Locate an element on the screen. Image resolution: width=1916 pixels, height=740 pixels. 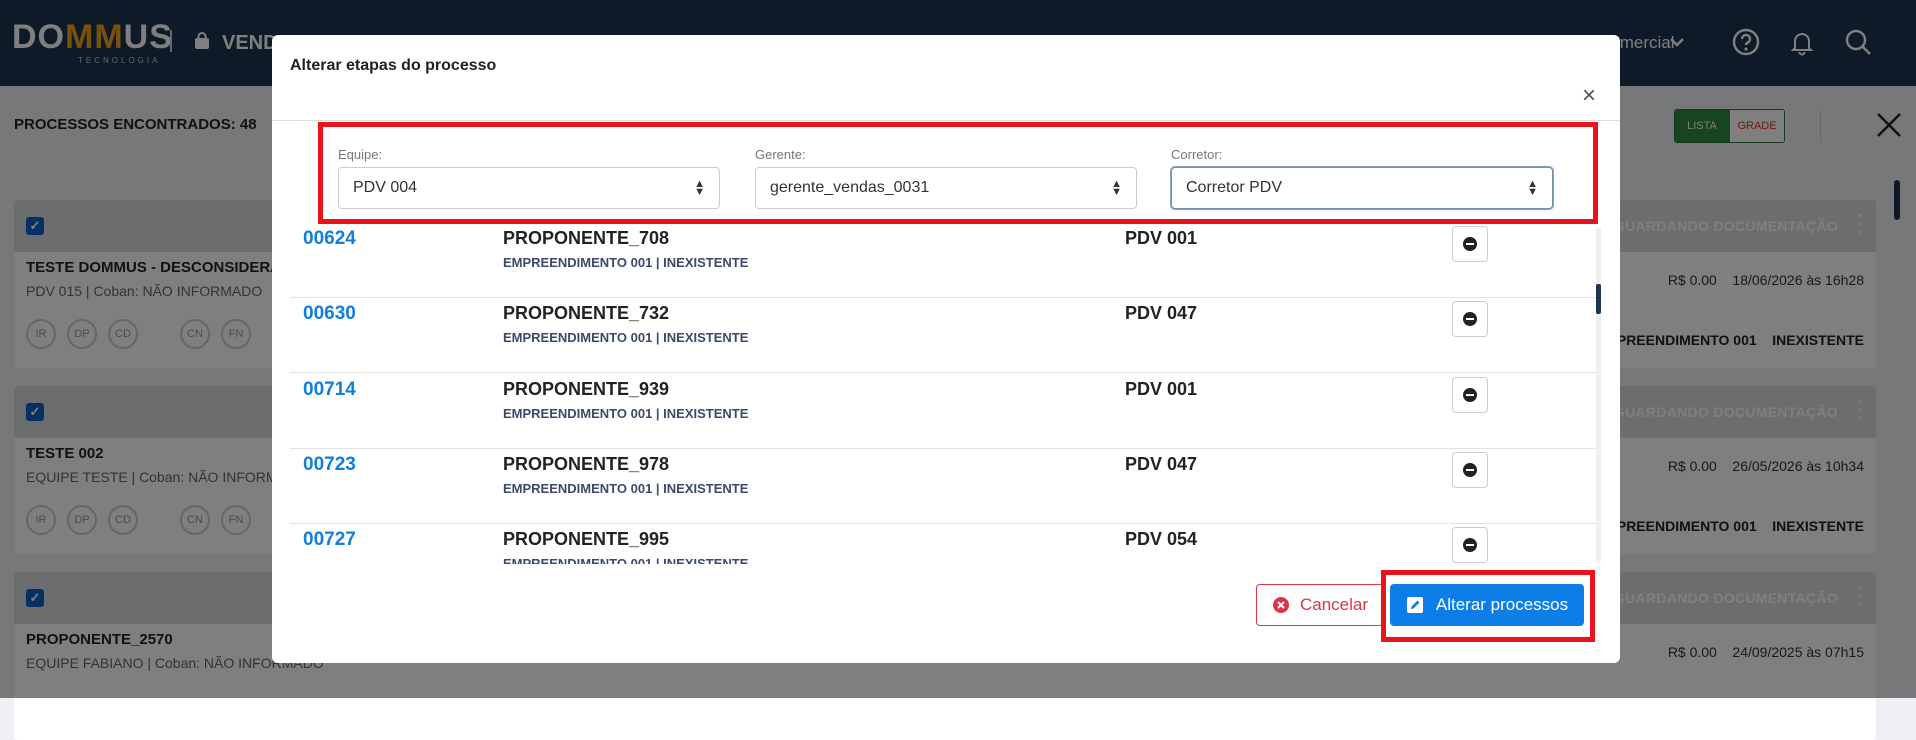
corretor-label: Corretor: is located at coordinates (1197, 154).